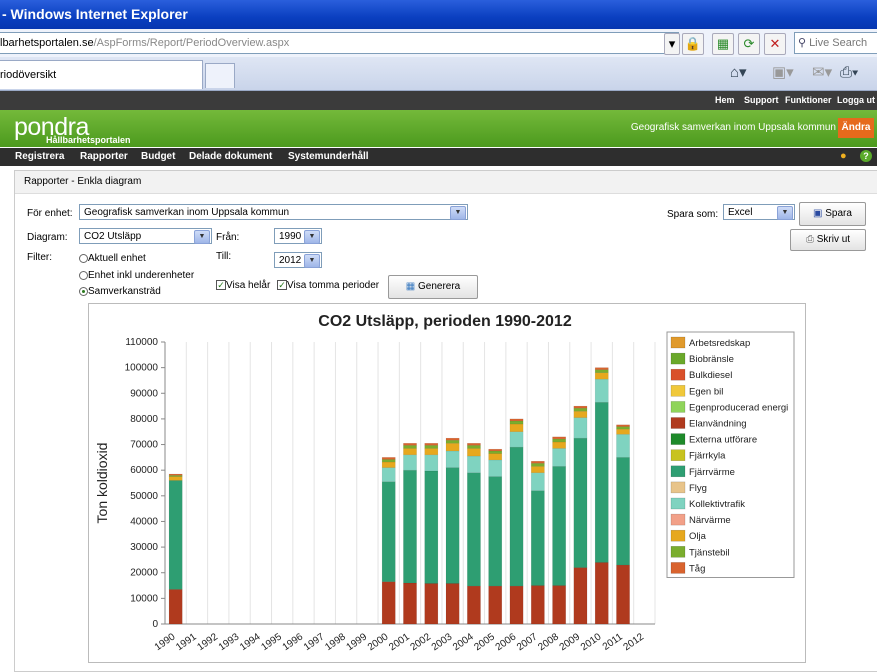 The image size is (877, 672). What do you see at coordinates (822, 73) in the screenshot?
I see `mail-icon: ✉▾` at bounding box center [822, 73].